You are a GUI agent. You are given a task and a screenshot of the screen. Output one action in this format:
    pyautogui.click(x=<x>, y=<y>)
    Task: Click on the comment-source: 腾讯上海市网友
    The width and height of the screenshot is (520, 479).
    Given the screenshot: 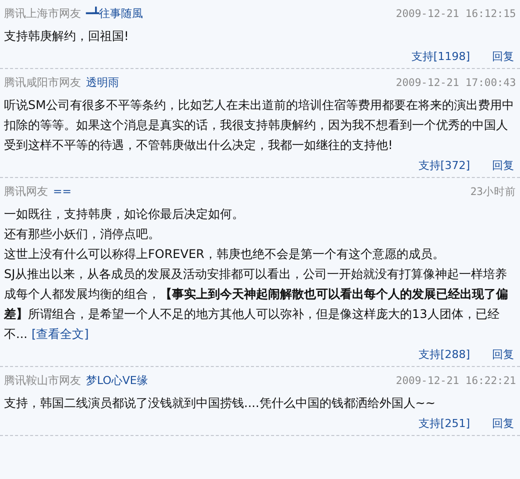 What is the action you would take?
    pyautogui.click(x=42, y=14)
    